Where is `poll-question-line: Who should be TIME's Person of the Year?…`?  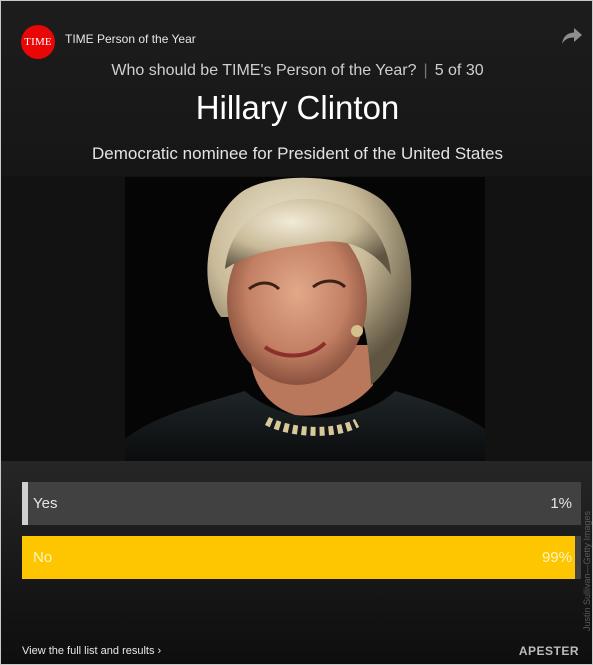
poll-question-line: Who should be TIME's Person of the Year?… is located at coordinates (296, 71).